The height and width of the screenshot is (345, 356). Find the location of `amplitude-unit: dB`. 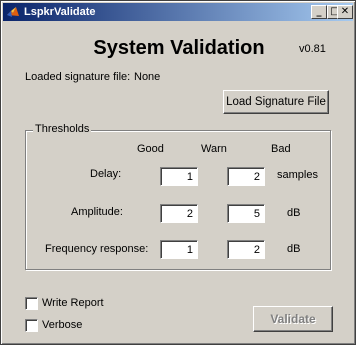

amplitude-unit: dB is located at coordinates (294, 213).